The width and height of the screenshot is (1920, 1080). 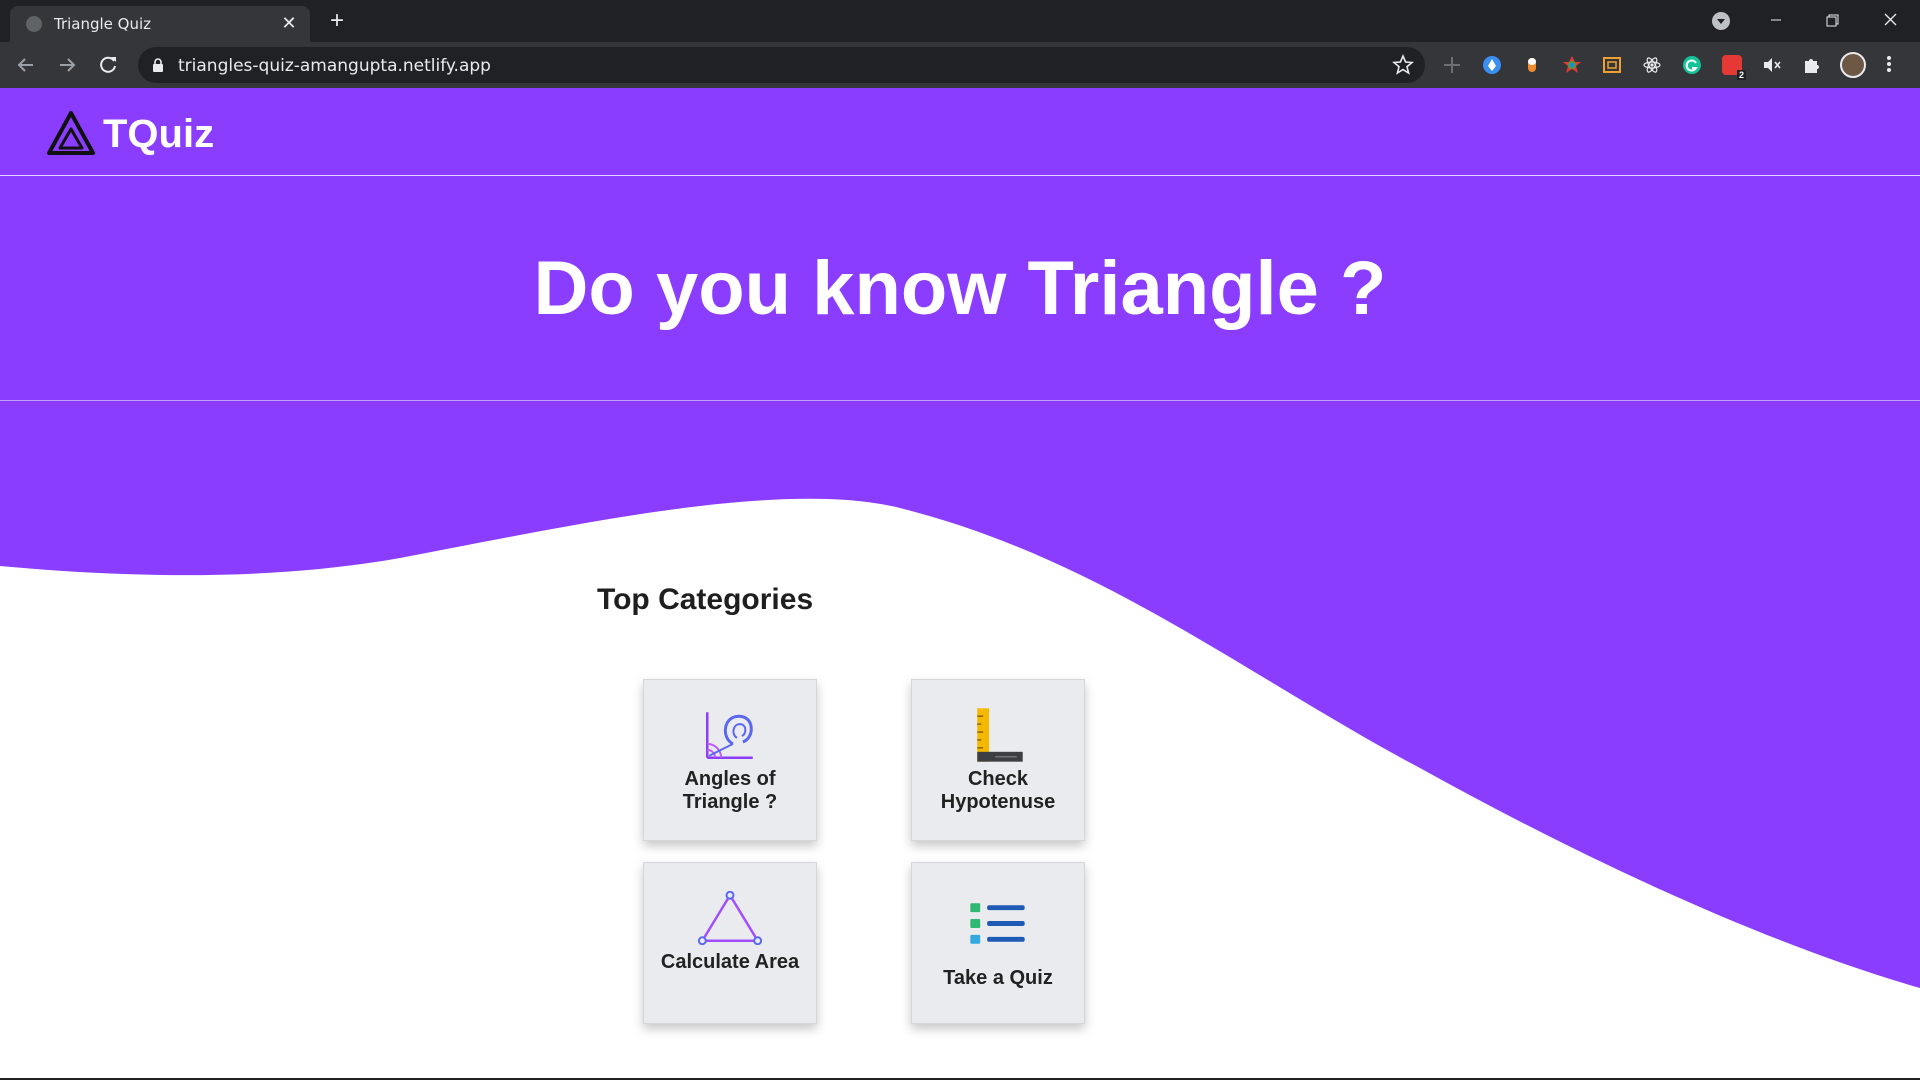 What do you see at coordinates (1853, 65) in the screenshot?
I see `profile-avatar` at bounding box center [1853, 65].